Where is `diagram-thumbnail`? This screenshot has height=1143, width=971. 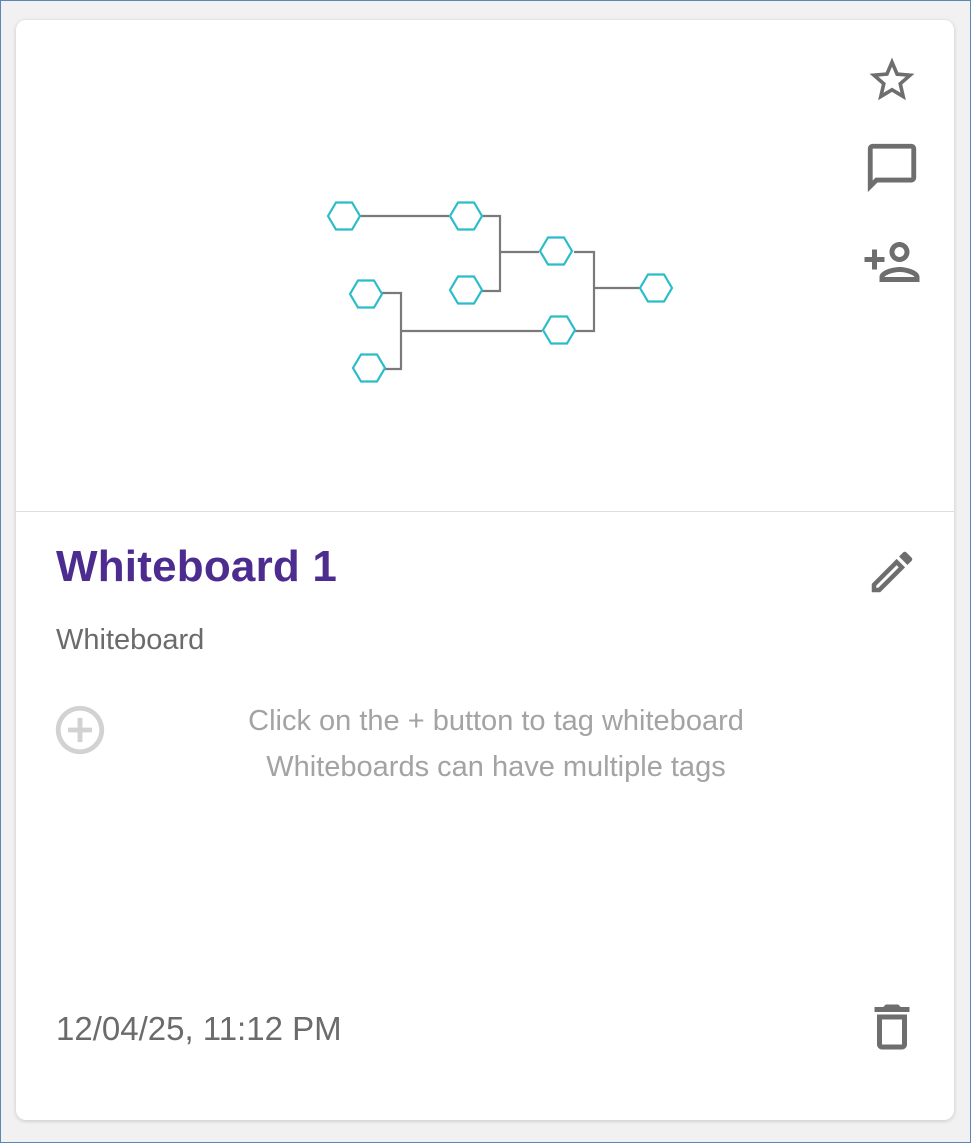 diagram-thumbnail is located at coordinates (500, 292).